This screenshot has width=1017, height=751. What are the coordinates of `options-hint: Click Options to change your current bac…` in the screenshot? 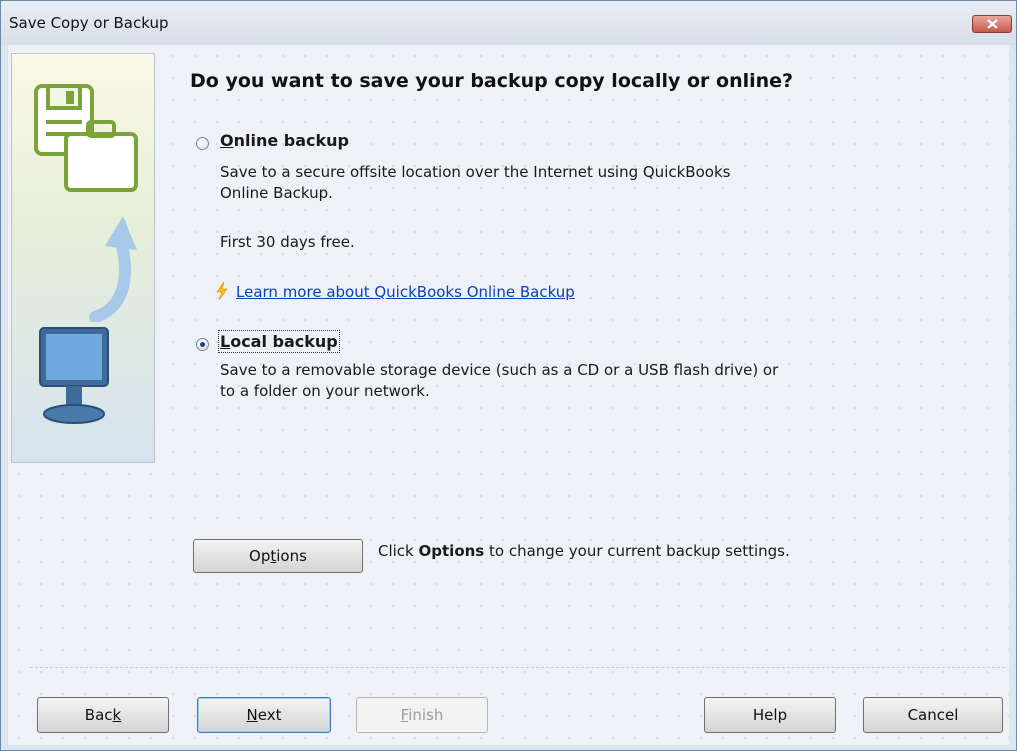 It's located at (584, 551).